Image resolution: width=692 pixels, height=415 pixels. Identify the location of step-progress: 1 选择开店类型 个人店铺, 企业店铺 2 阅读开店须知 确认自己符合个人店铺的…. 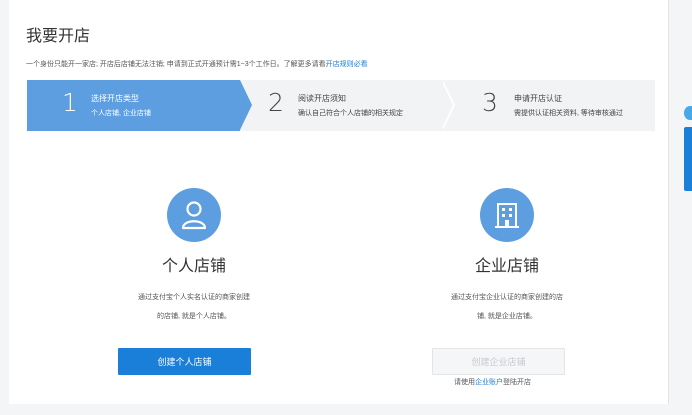
(341, 105).